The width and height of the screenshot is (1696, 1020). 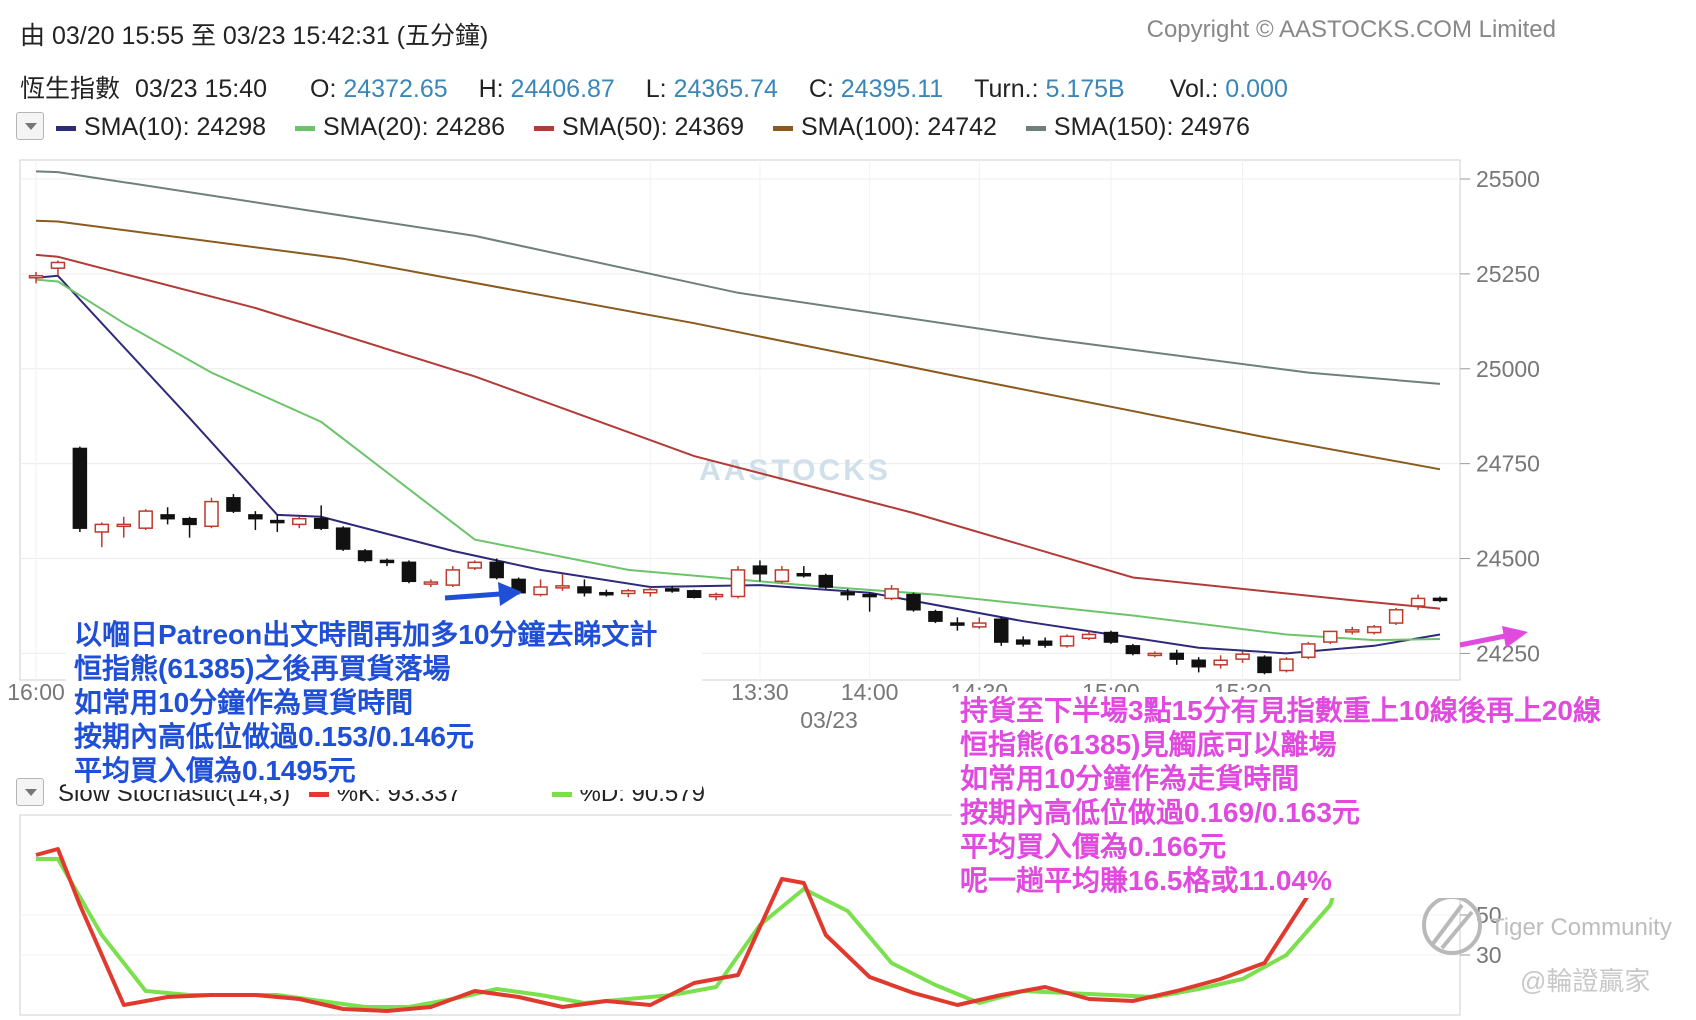 I want to click on buy-note-line: 按期內高低位做過0.153/0.146元, so click(x=274, y=736).